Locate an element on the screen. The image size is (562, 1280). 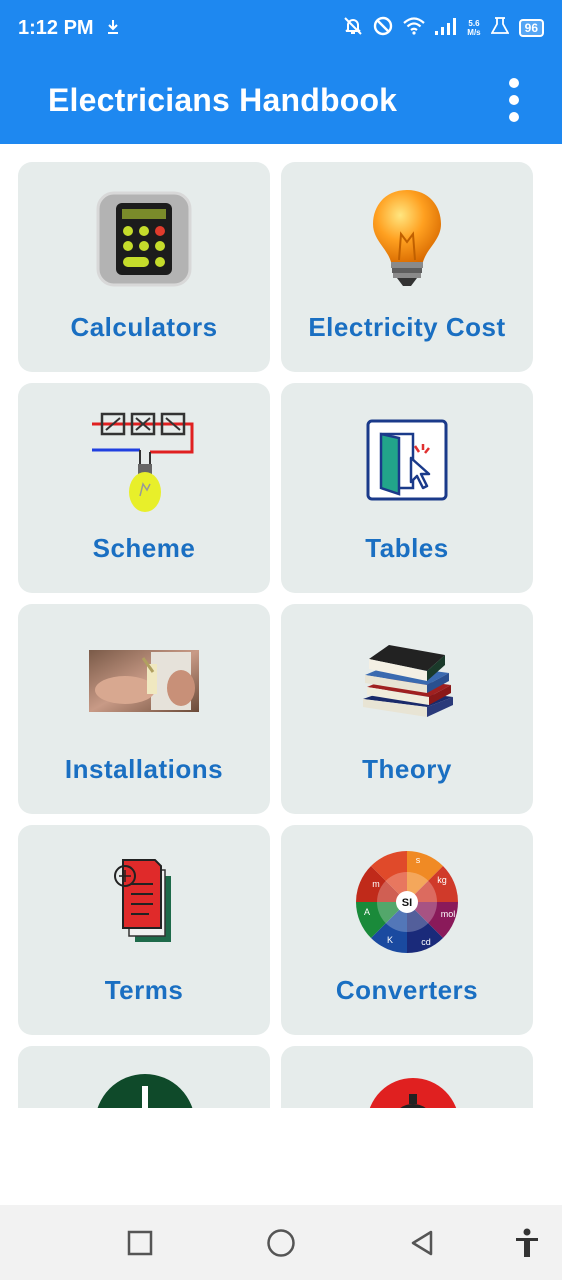
bell-off-icon is located at coordinates (353, 28).